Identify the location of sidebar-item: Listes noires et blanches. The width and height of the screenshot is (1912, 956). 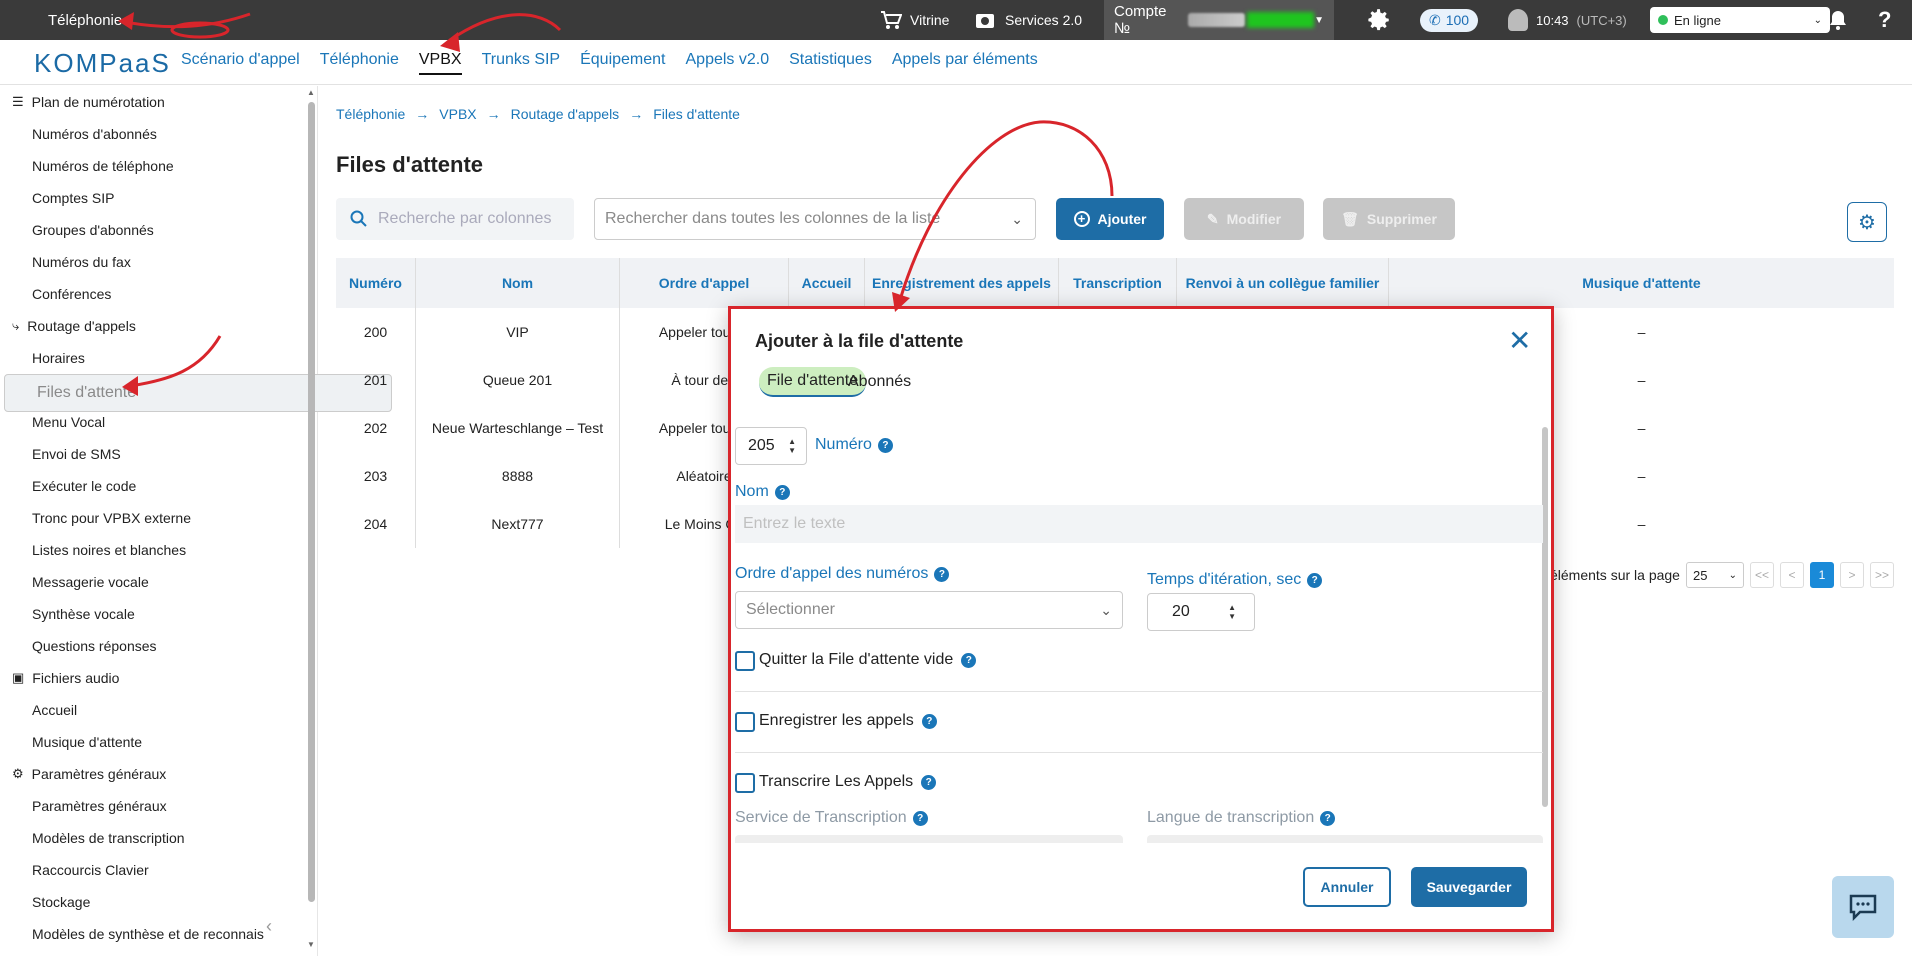
(152, 550).